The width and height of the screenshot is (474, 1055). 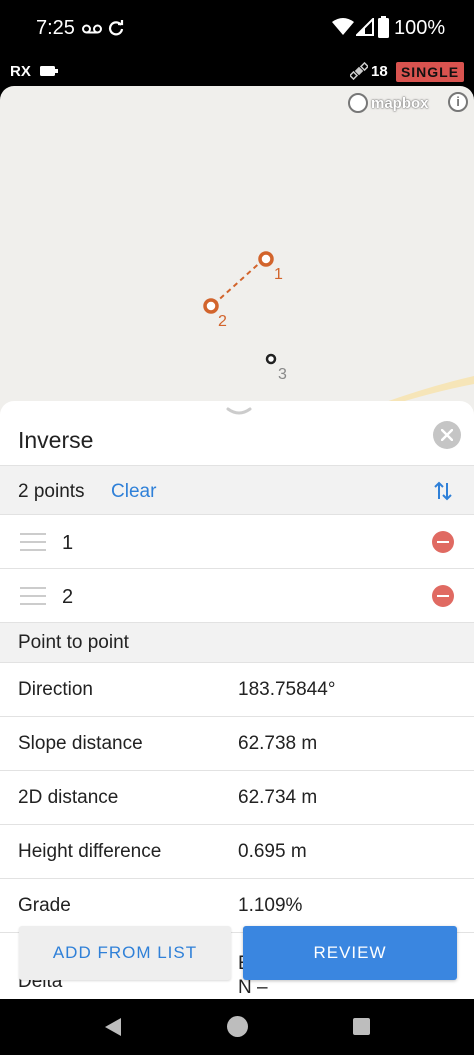 What do you see at coordinates (73, 642) in the screenshot?
I see `section-title: Point to point` at bounding box center [73, 642].